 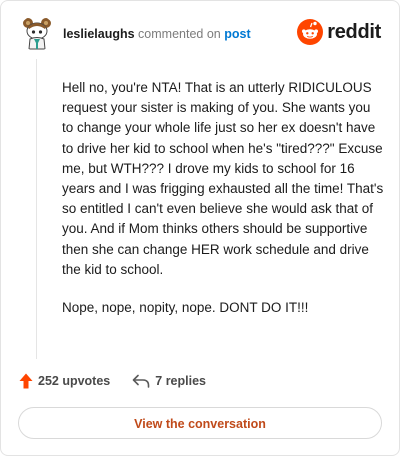 What do you see at coordinates (74, 381) in the screenshot?
I see `upvote-count: 252 upvotes` at bounding box center [74, 381].